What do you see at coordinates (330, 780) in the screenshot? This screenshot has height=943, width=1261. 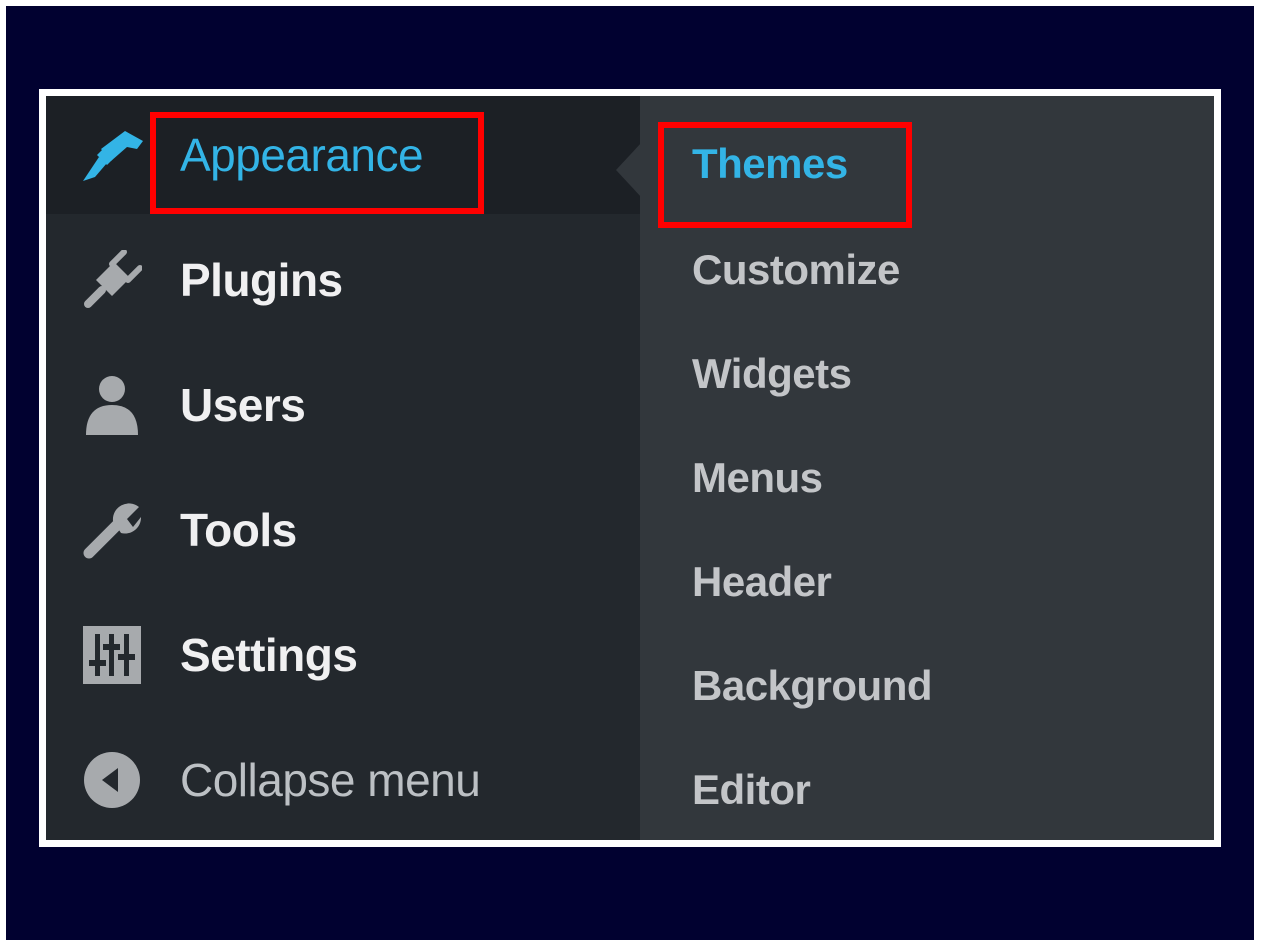 I see `collapse-menu-label: Collapse menu` at bounding box center [330, 780].